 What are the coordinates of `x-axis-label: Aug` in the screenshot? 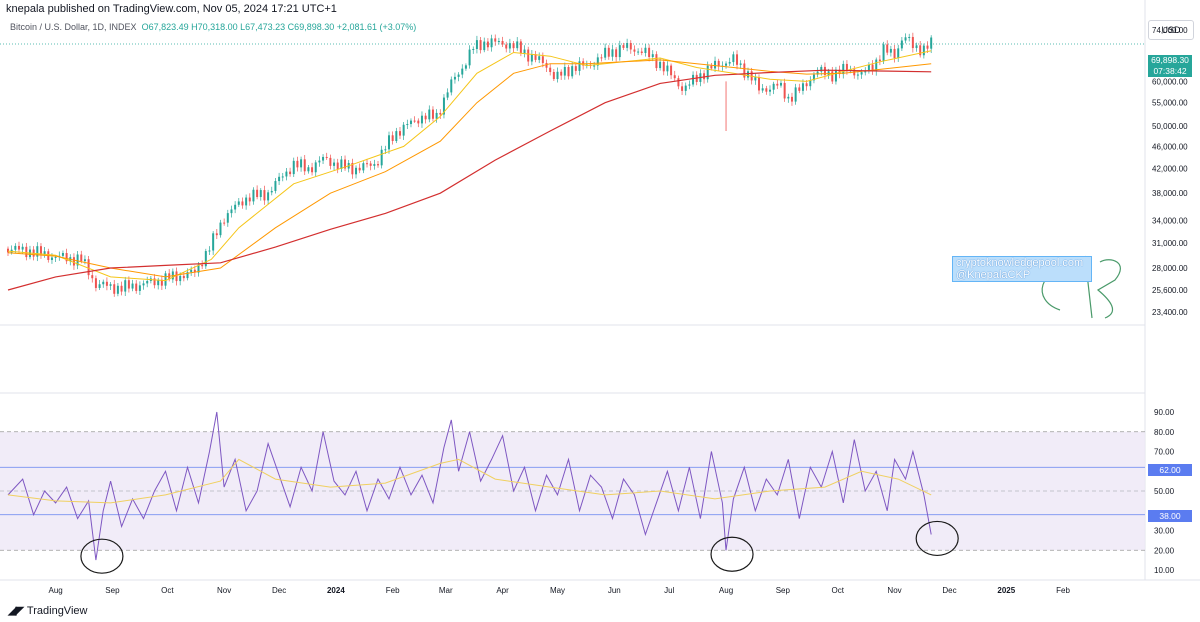 It's located at (726, 590).